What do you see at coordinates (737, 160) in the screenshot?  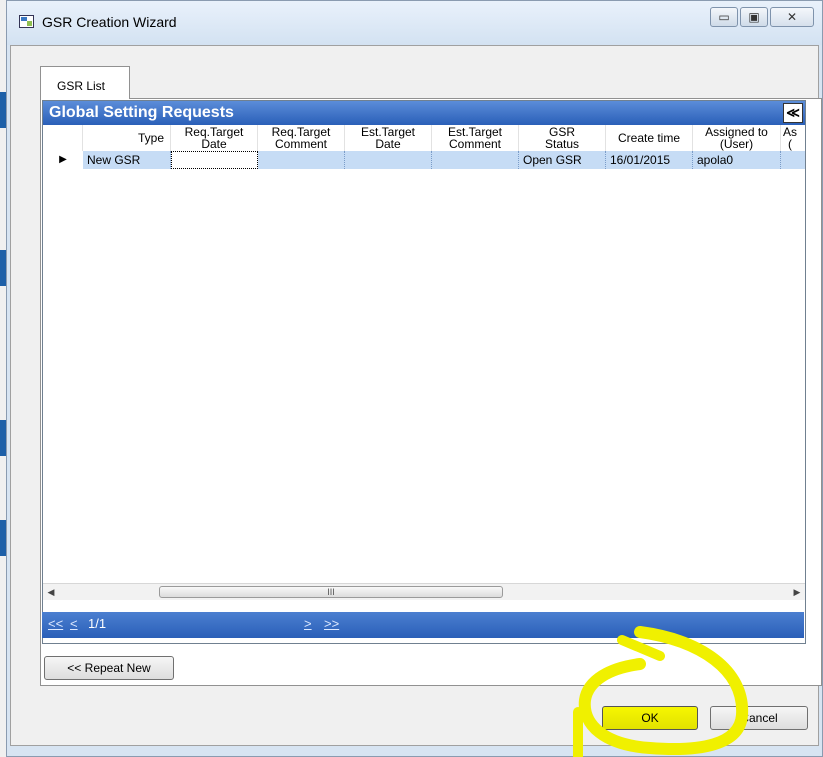 I see `cell-assigned-to-user: apola0` at bounding box center [737, 160].